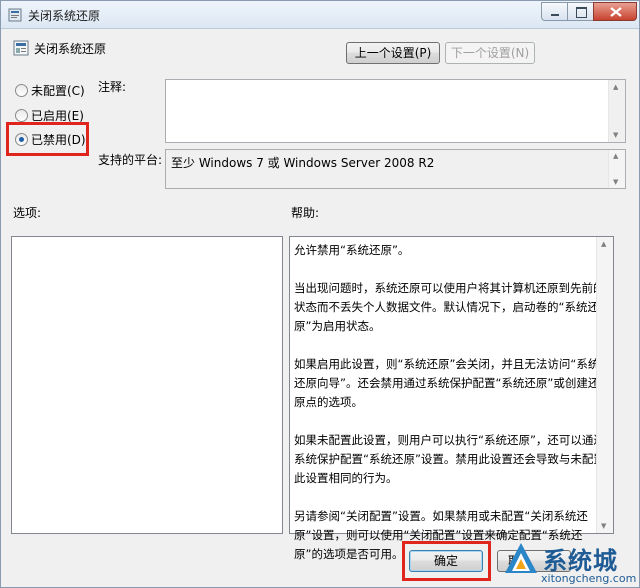 This screenshot has height=588, width=640. Describe the element at coordinates (616, 169) in the screenshot. I see `platform-scrollbar: ▲ ▼` at that location.